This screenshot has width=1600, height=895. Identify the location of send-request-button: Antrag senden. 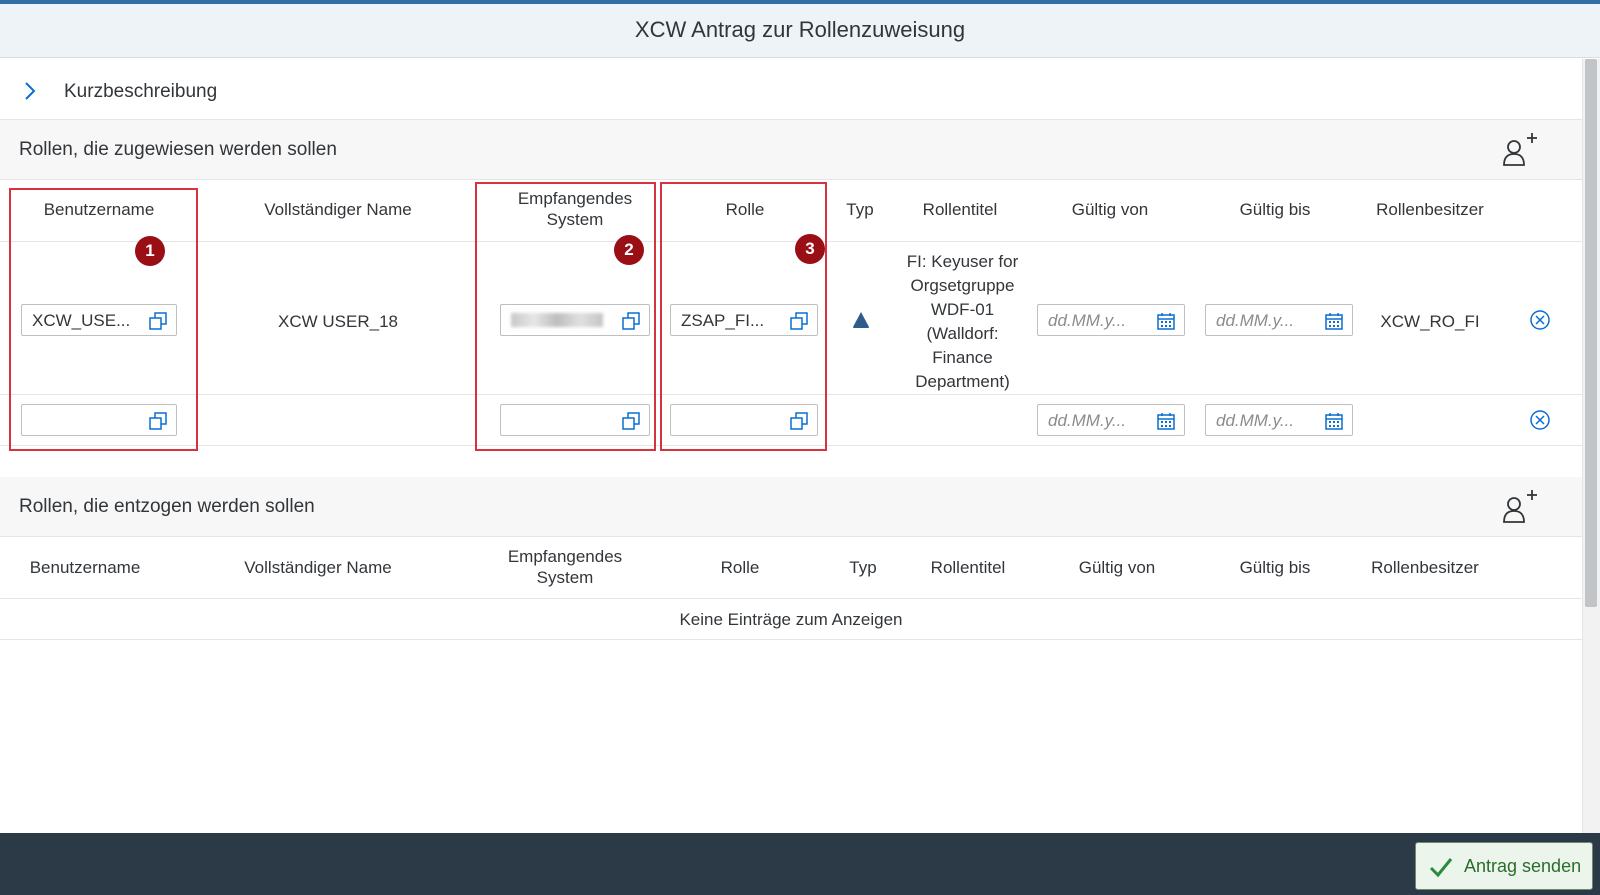
(1504, 866).